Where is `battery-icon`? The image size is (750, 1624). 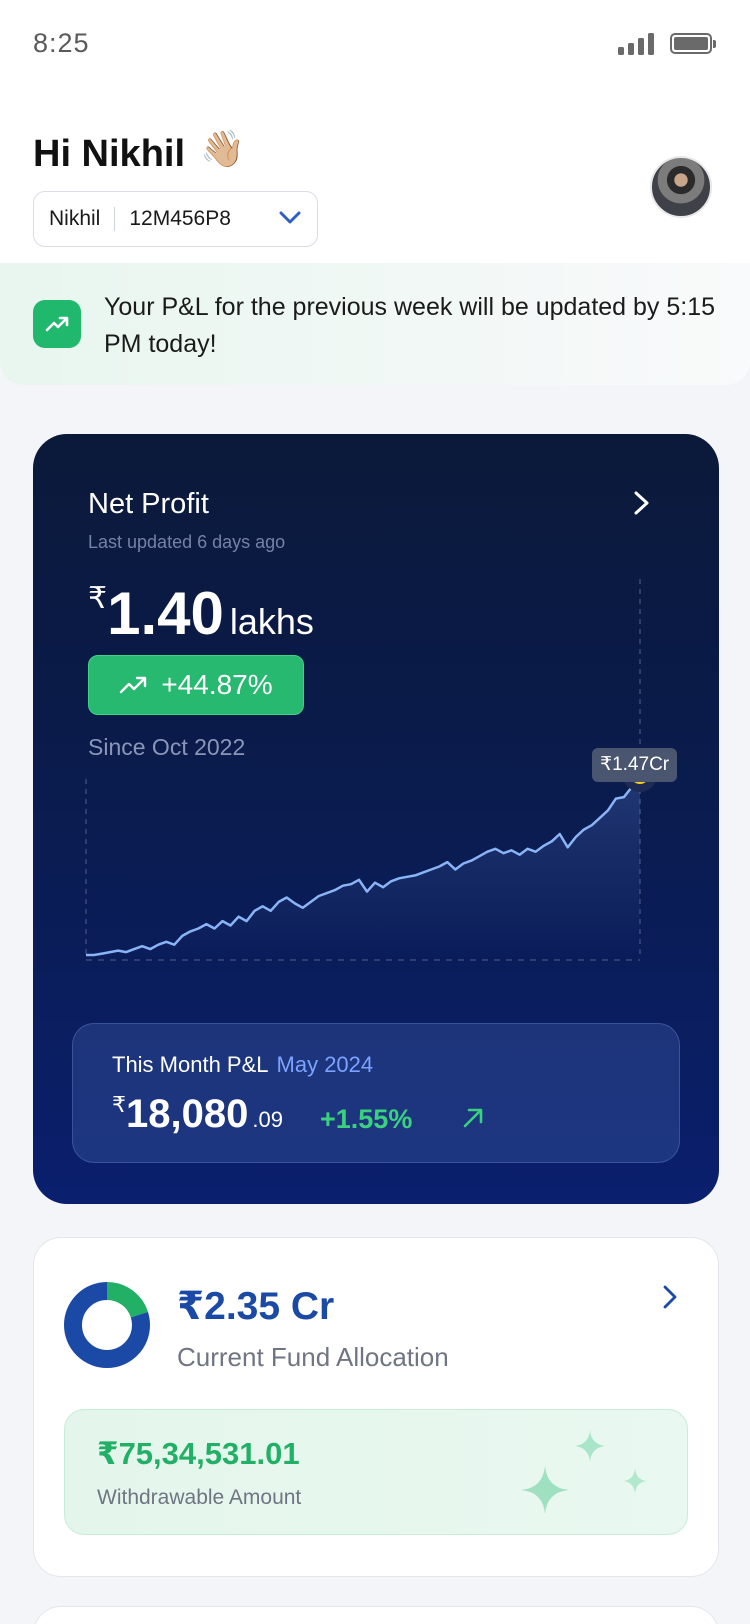 battery-icon is located at coordinates (693, 43).